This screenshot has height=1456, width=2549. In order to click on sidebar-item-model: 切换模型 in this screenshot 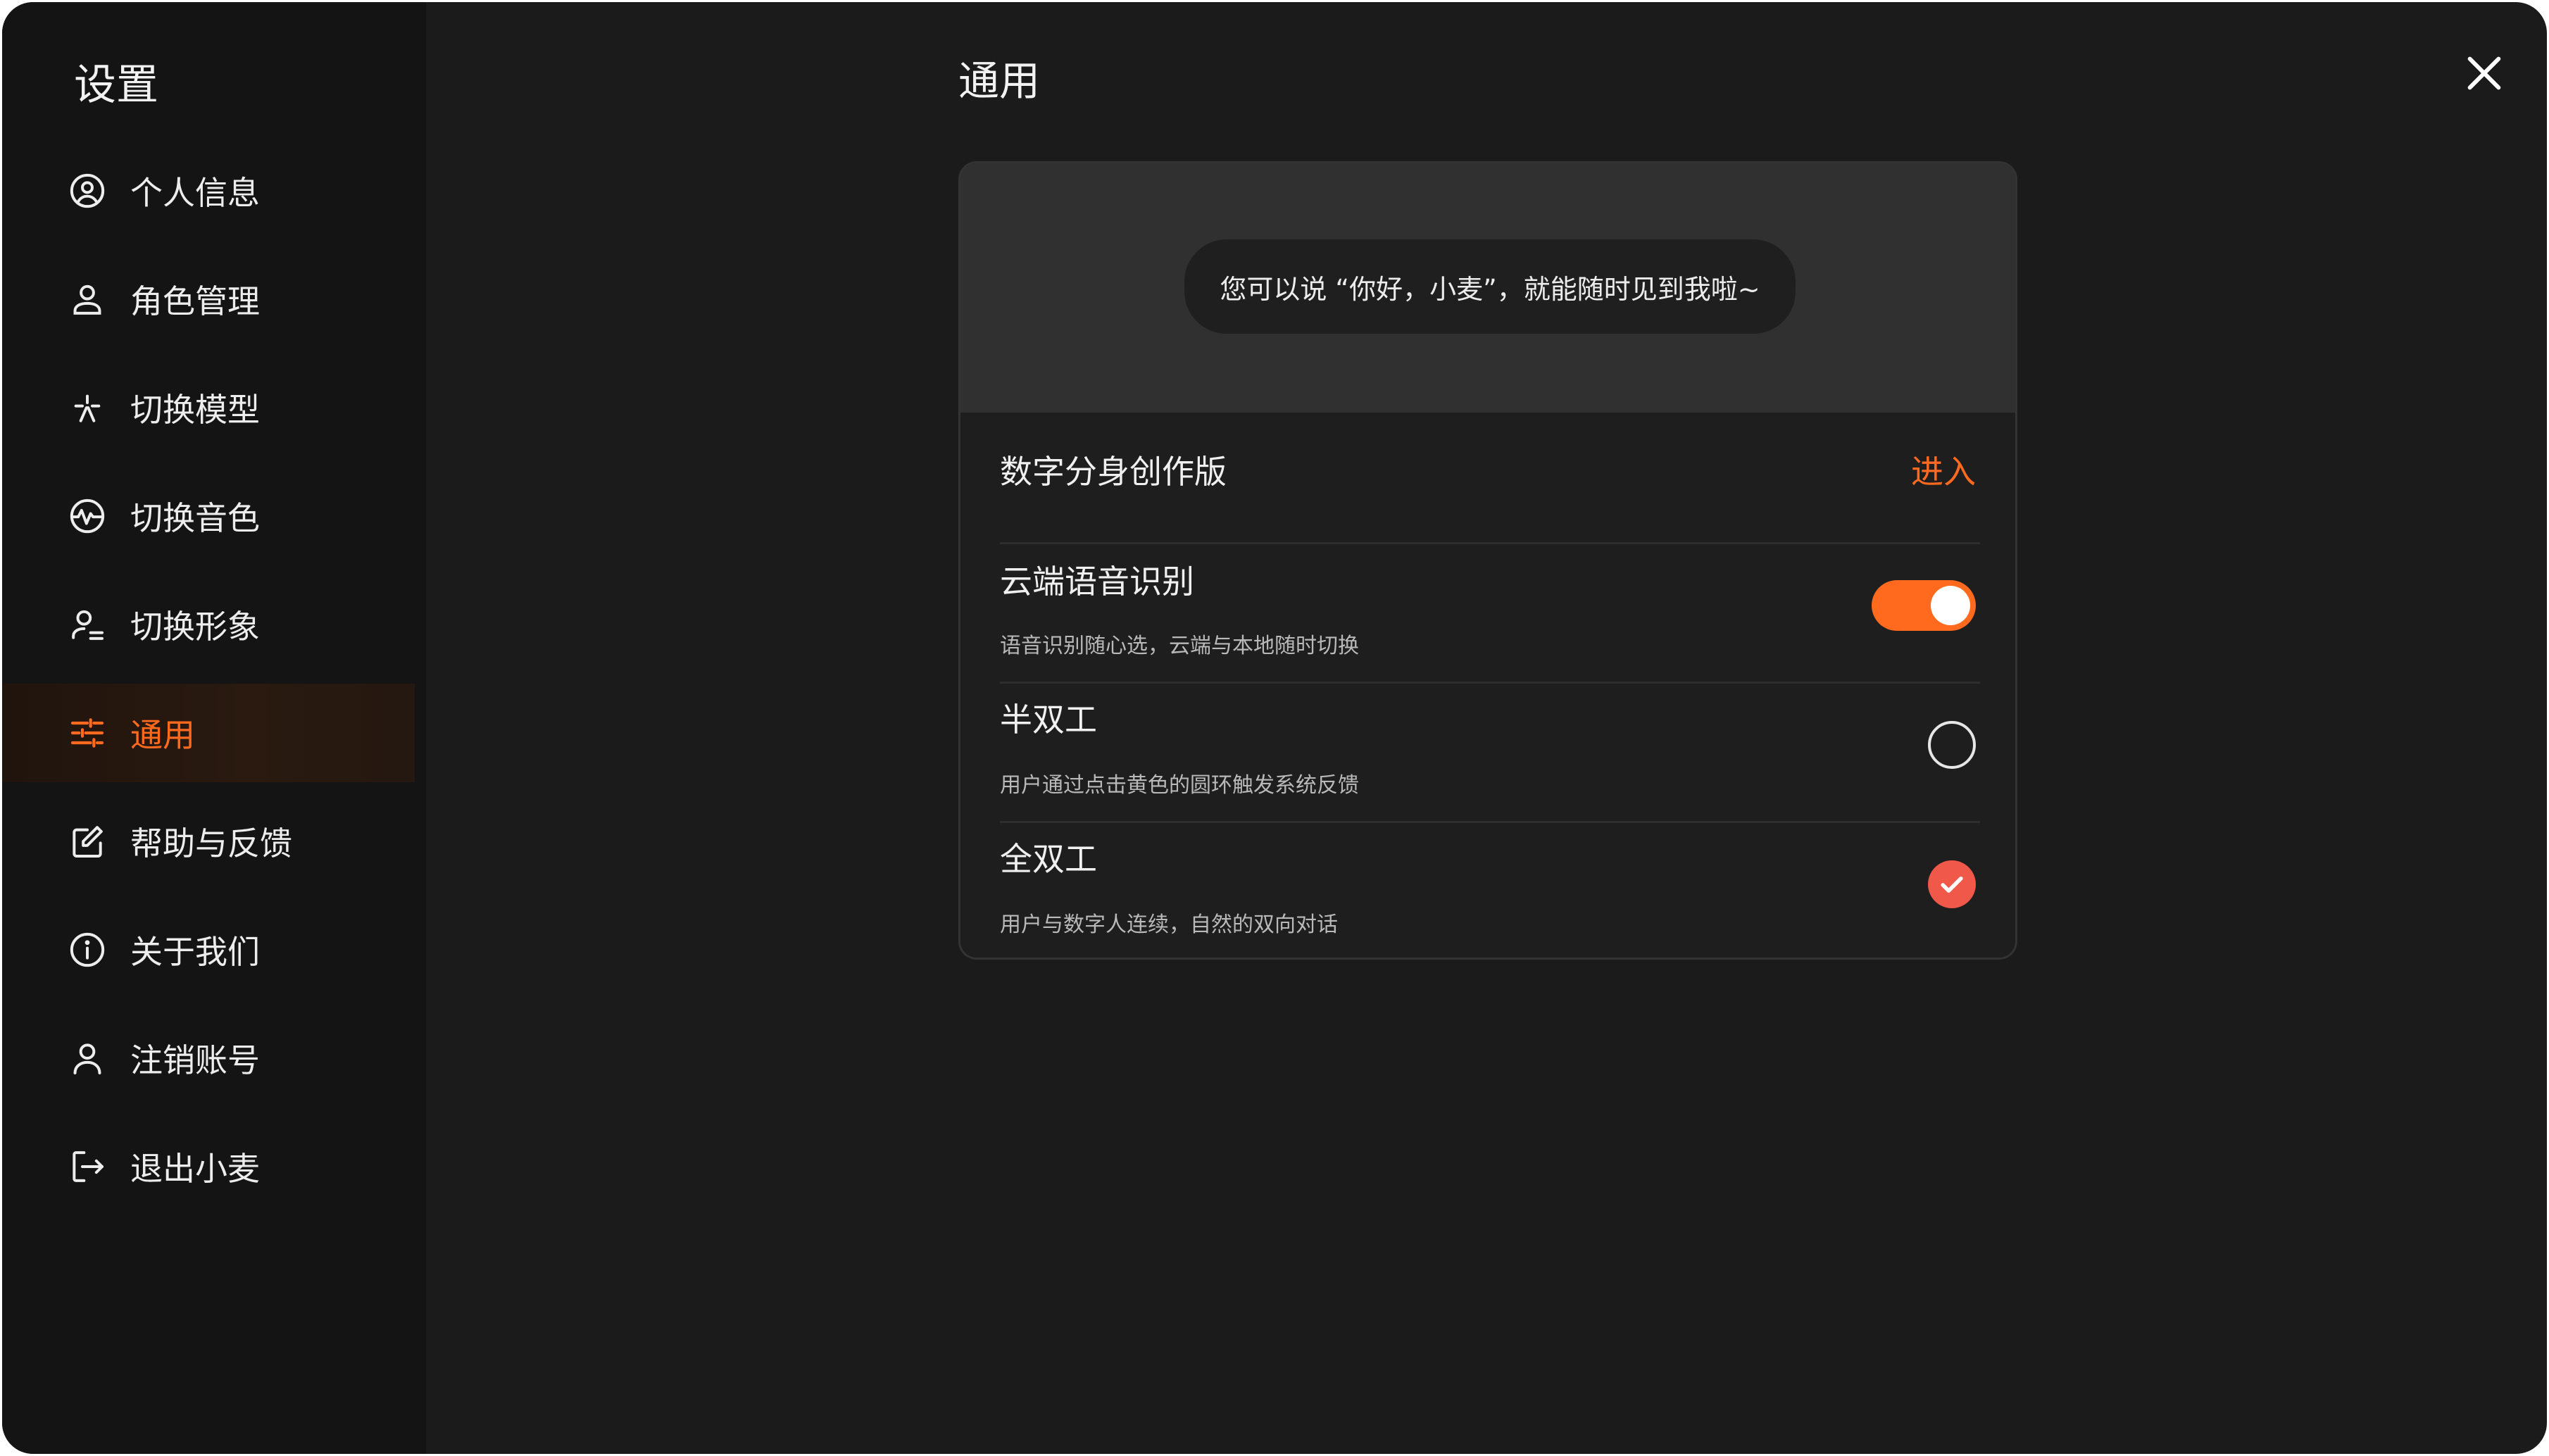, I will do `click(208, 407)`.